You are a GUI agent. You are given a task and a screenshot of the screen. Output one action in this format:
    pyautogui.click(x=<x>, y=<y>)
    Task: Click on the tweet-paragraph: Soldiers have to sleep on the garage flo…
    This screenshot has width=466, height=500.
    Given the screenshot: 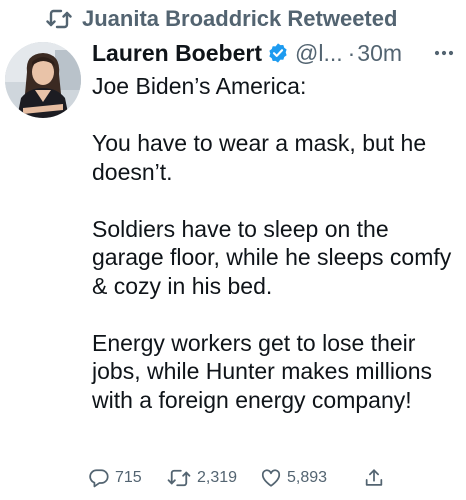 What is the action you would take?
    pyautogui.click(x=272, y=257)
    